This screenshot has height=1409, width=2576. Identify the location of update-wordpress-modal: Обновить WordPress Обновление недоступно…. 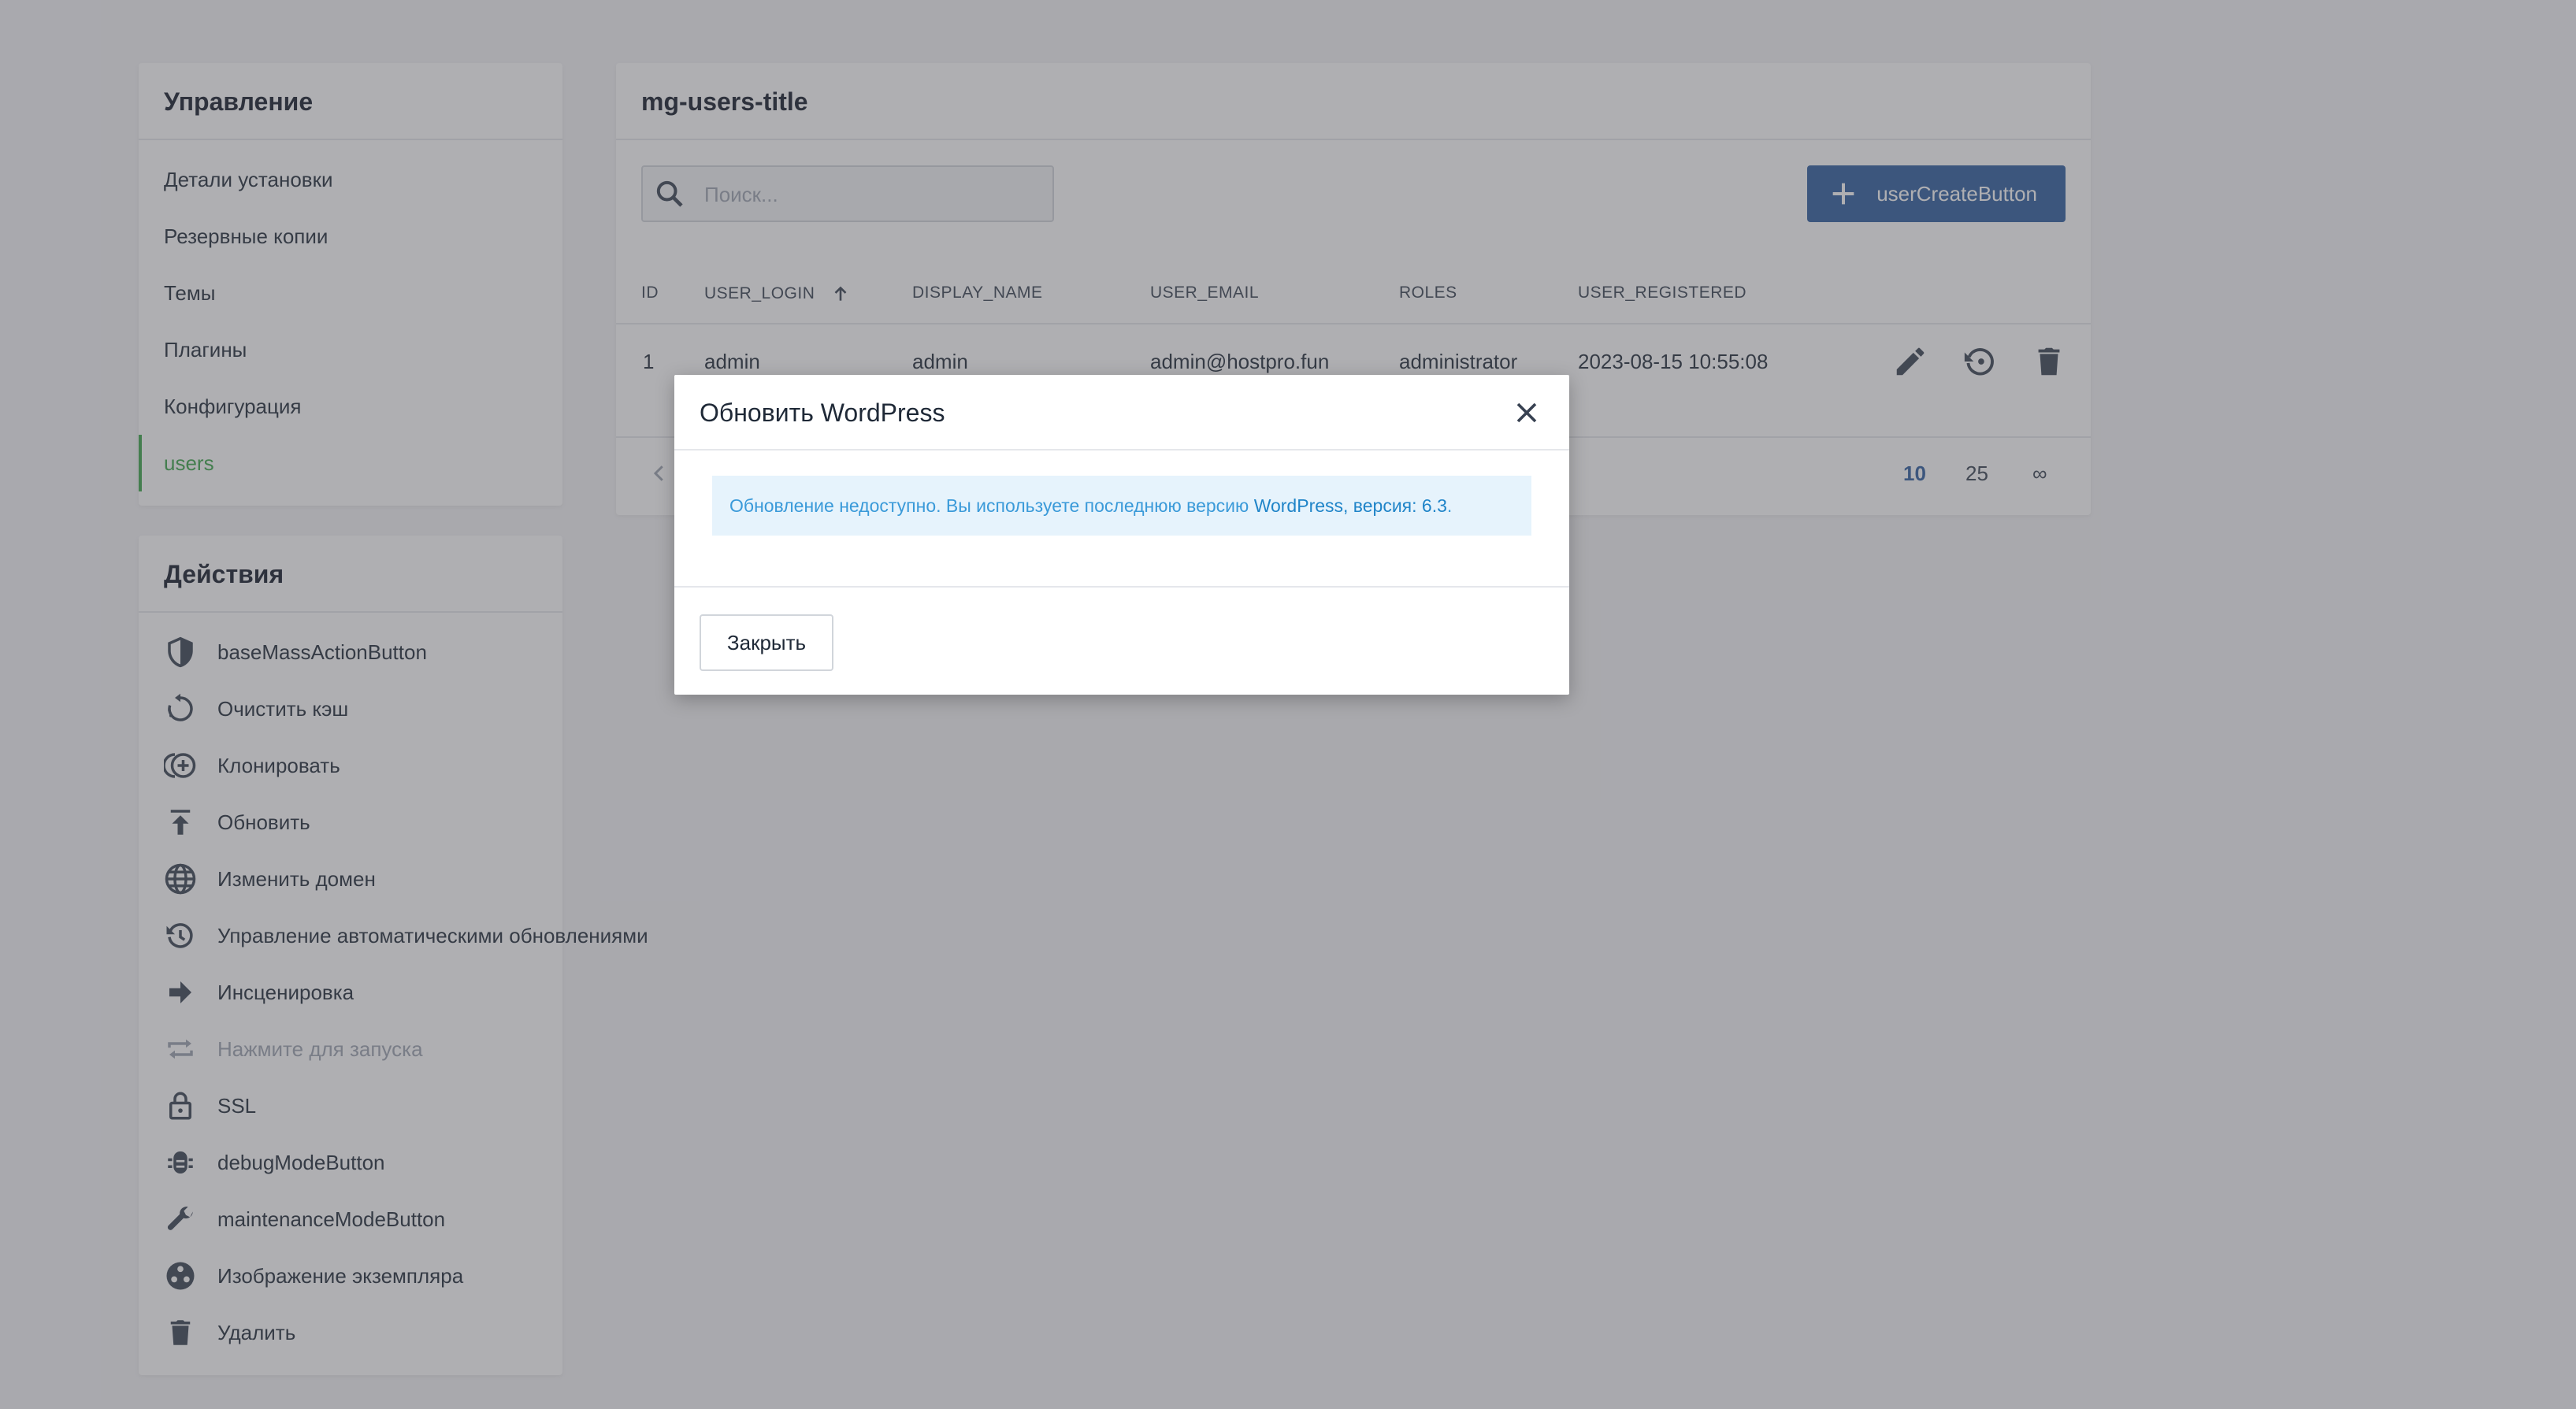
(1121, 535).